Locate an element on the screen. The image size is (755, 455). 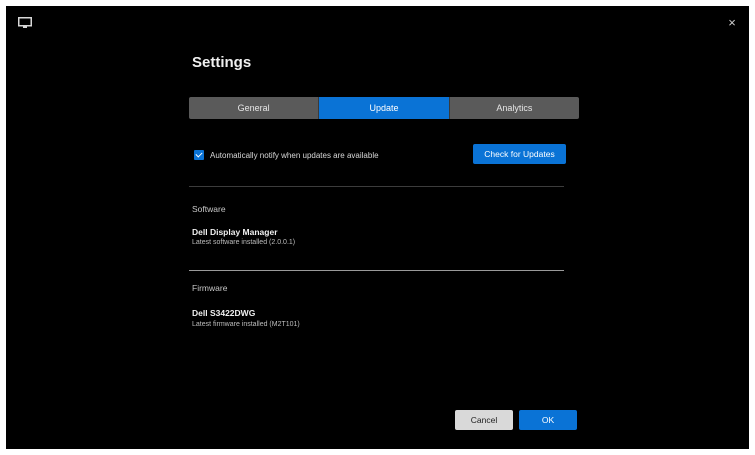
firmware-name: Dell S3422DWG is located at coordinates (224, 313).